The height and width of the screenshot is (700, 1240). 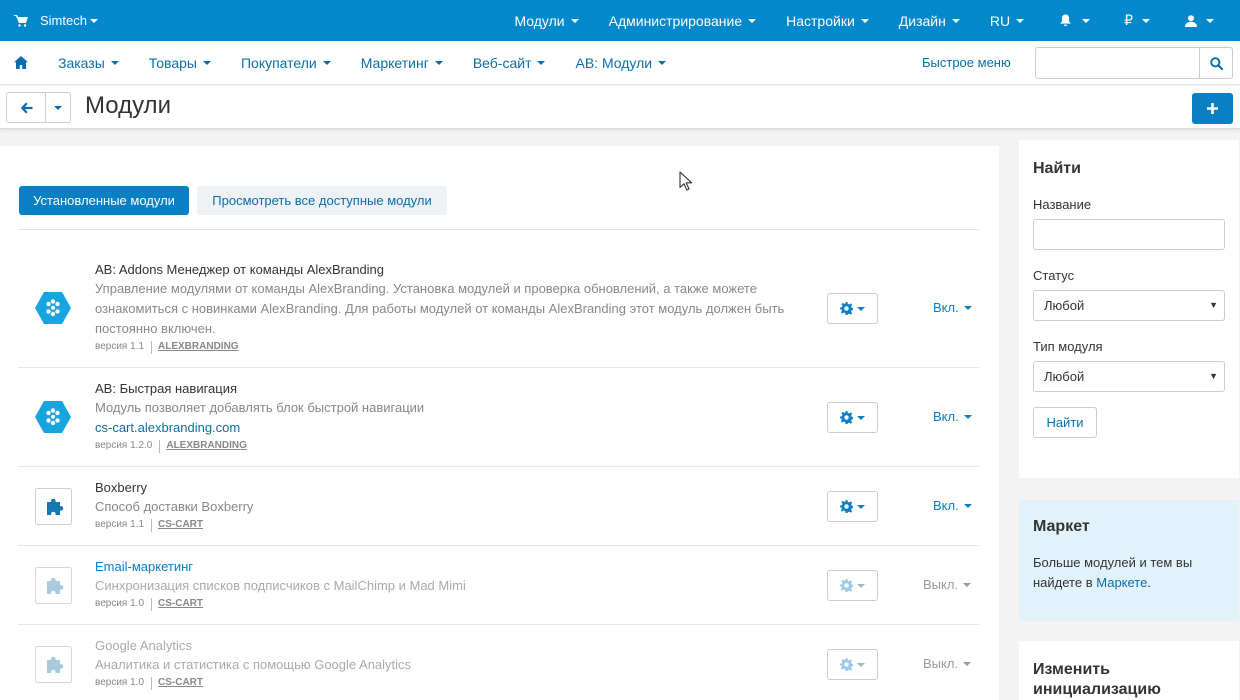 I want to click on top-menu-design: Дизайн, so click(x=929, y=21).